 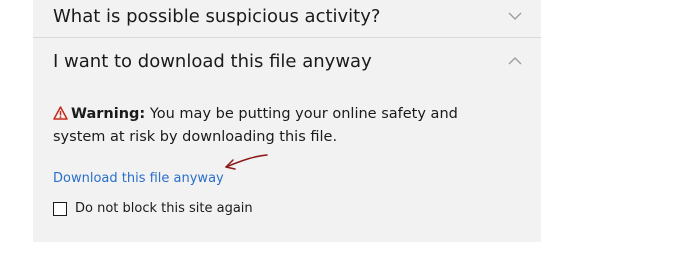 I want to click on accordion-divider, so click(x=287, y=37).